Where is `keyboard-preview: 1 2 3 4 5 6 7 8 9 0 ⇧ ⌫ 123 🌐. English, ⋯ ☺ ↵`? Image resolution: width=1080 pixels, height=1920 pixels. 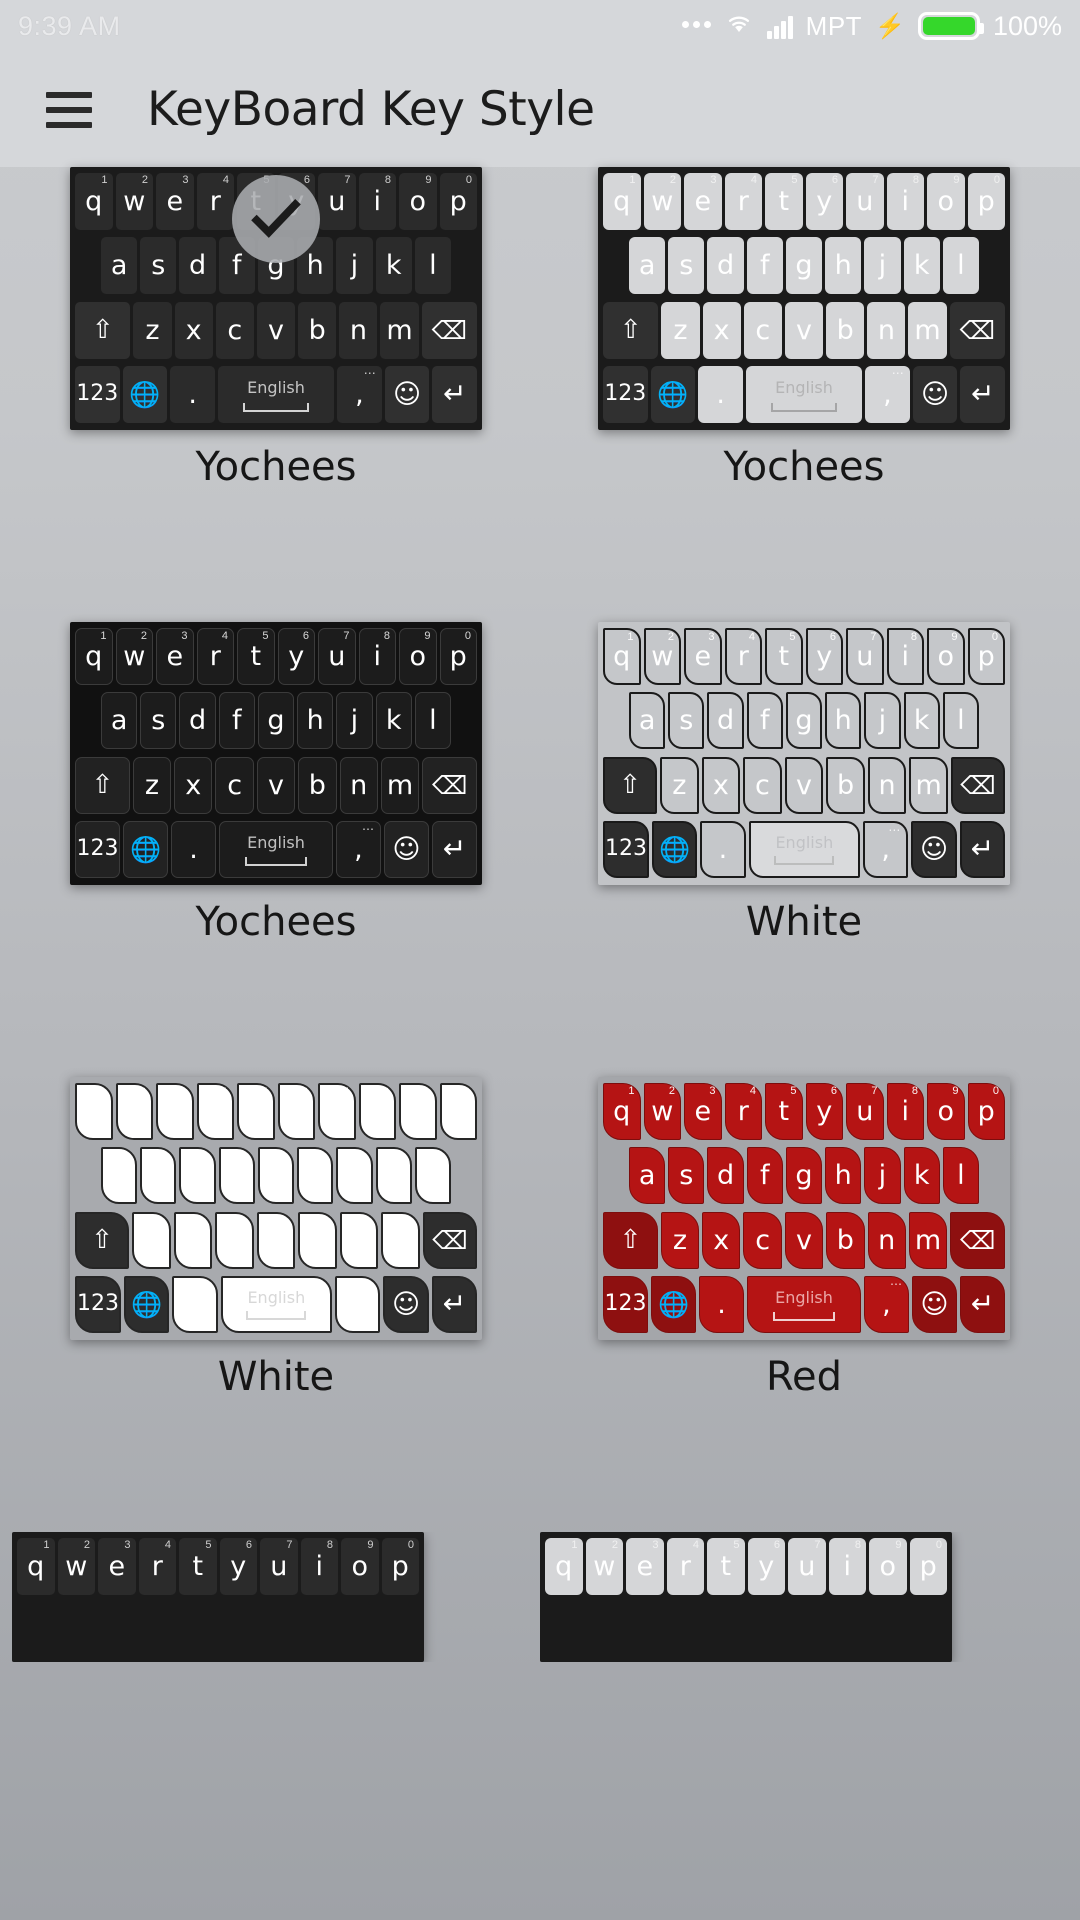
keyboard-preview: 1 2 3 4 5 6 7 8 9 0 ⇧ ⌫ 123 🌐. English, ⋯ ☺ ↵ is located at coordinates (276, 1208).